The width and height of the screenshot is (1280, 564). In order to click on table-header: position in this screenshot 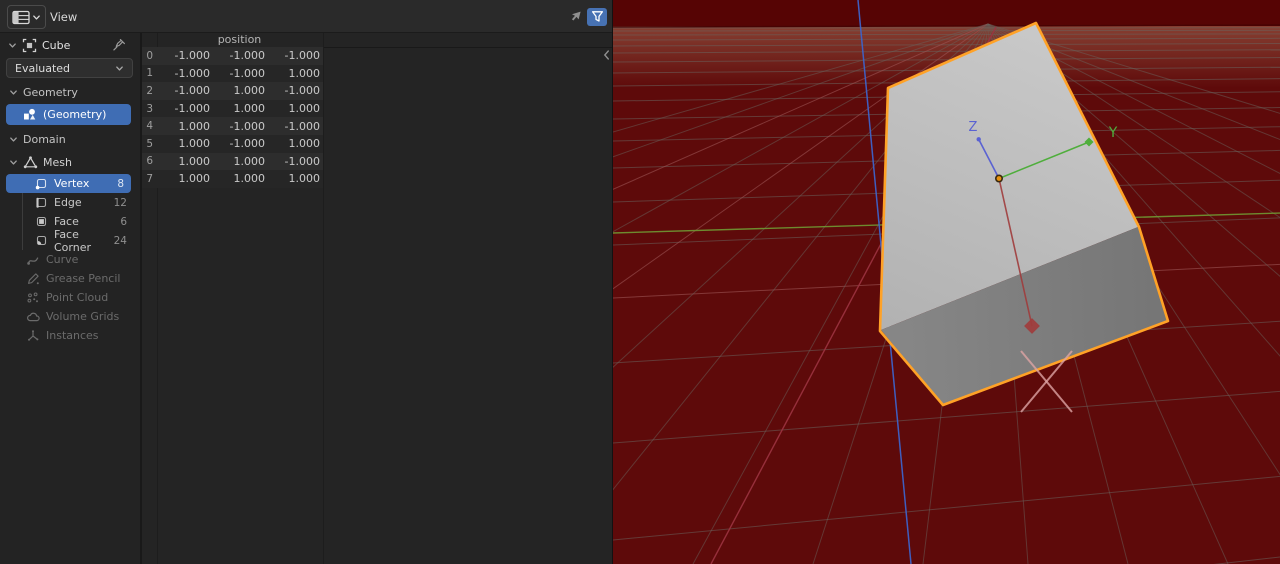, I will do `click(377, 40)`.